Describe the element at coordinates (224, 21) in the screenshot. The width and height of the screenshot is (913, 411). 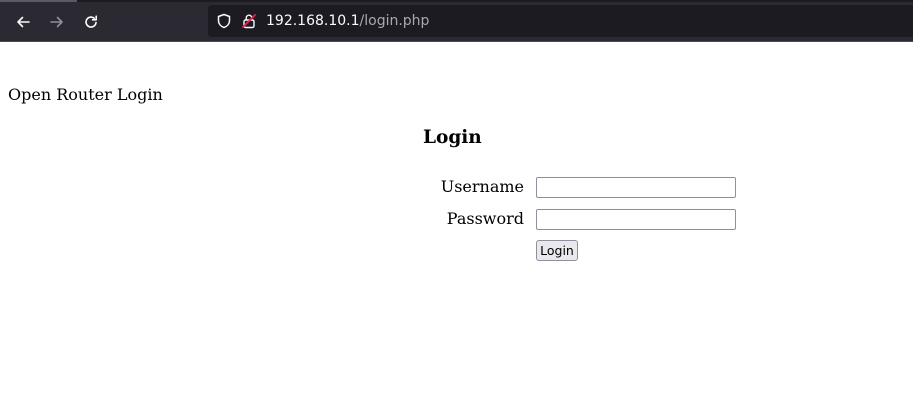
I see `shield-icon` at that location.